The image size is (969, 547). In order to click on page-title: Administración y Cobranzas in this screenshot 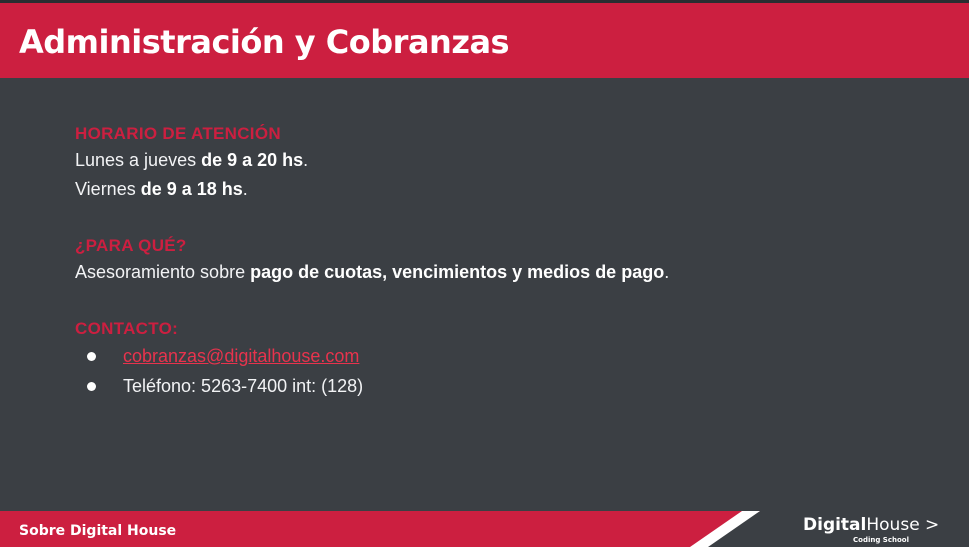, I will do `click(264, 42)`.